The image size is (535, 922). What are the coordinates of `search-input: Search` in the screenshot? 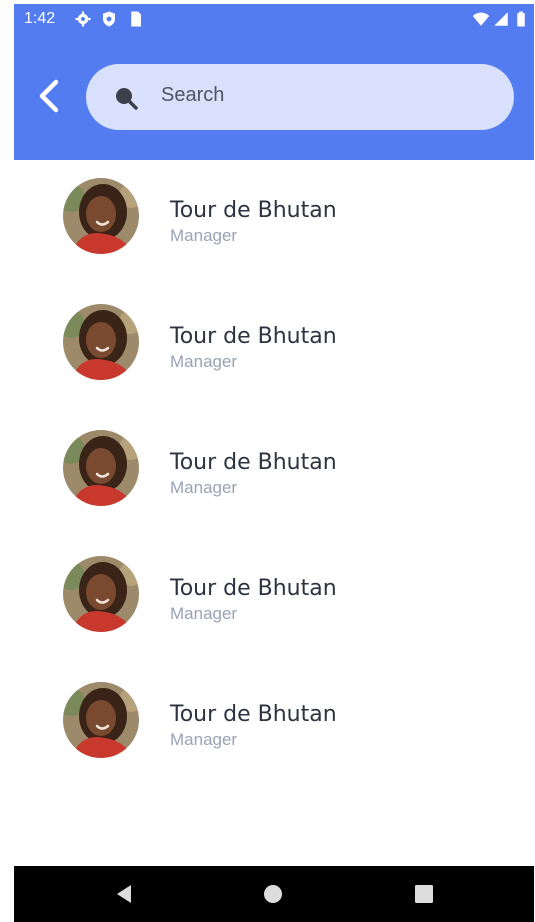 It's located at (300, 97).